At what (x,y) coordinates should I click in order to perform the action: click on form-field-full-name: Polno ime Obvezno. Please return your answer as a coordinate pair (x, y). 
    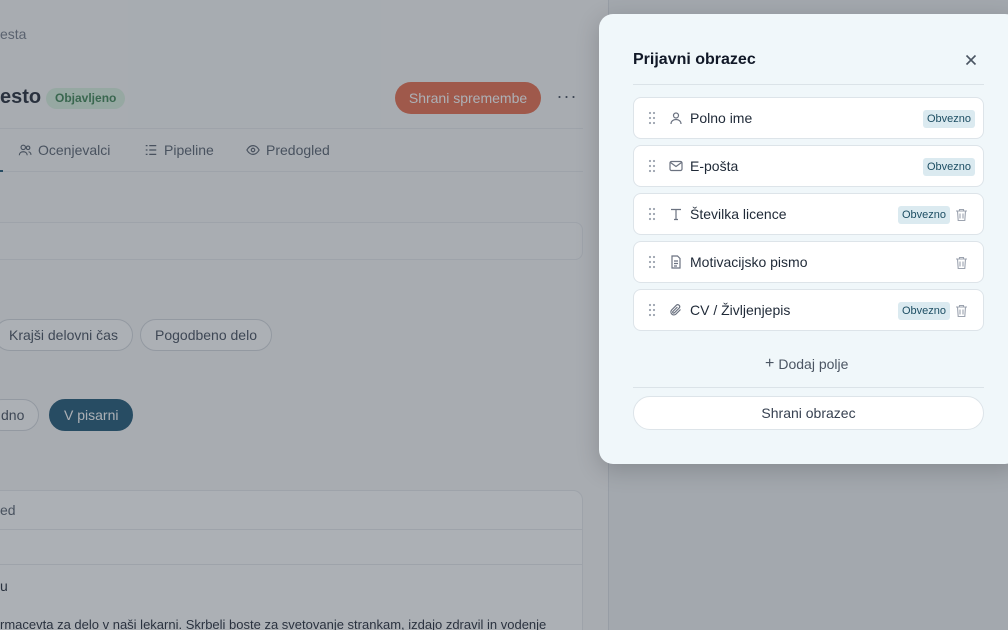
    Looking at the image, I should click on (808, 118).